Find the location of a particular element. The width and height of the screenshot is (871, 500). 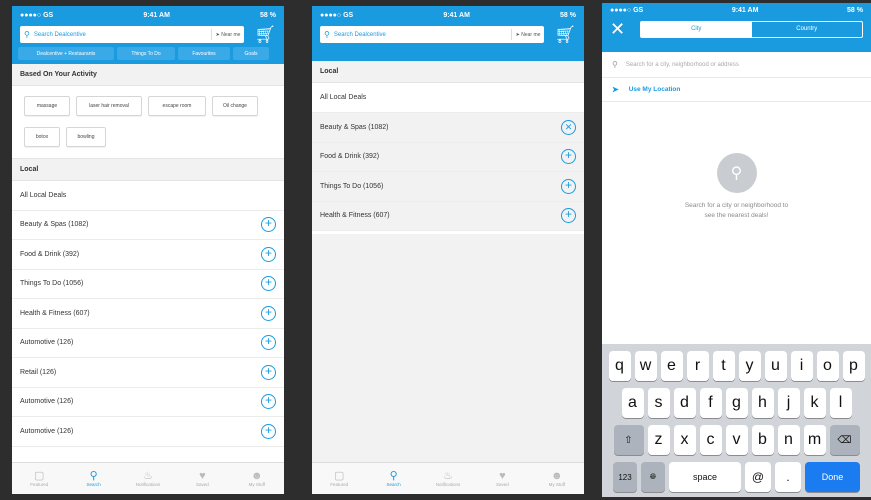

category-row: Beauty & Spas (1082) ✕ is located at coordinates (448, 128).